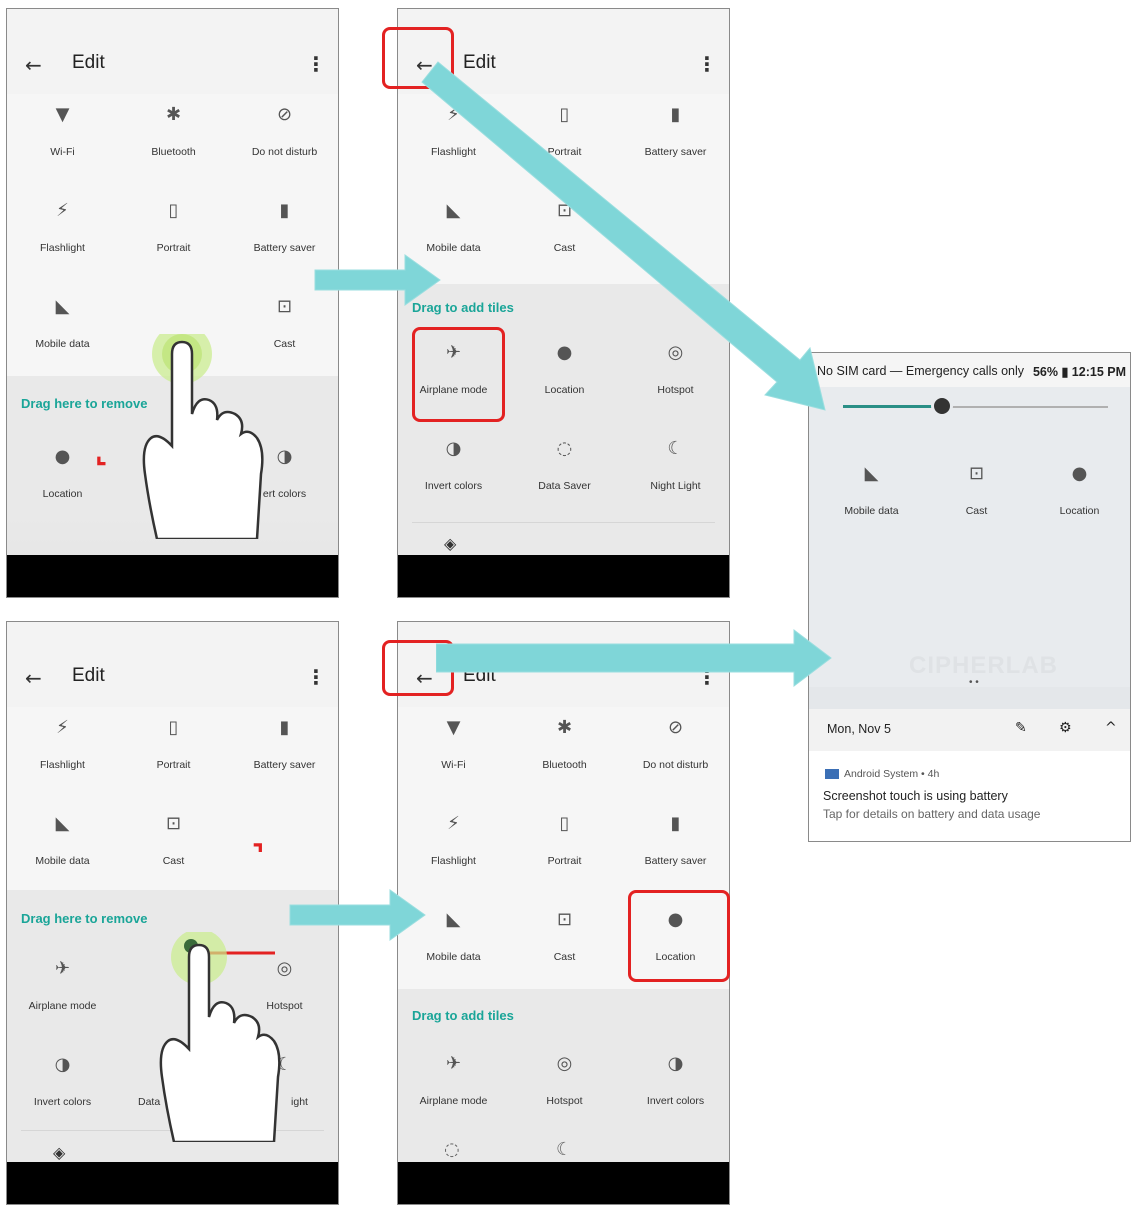  I want to click on tile-label: Night Light, so click(675, 486).